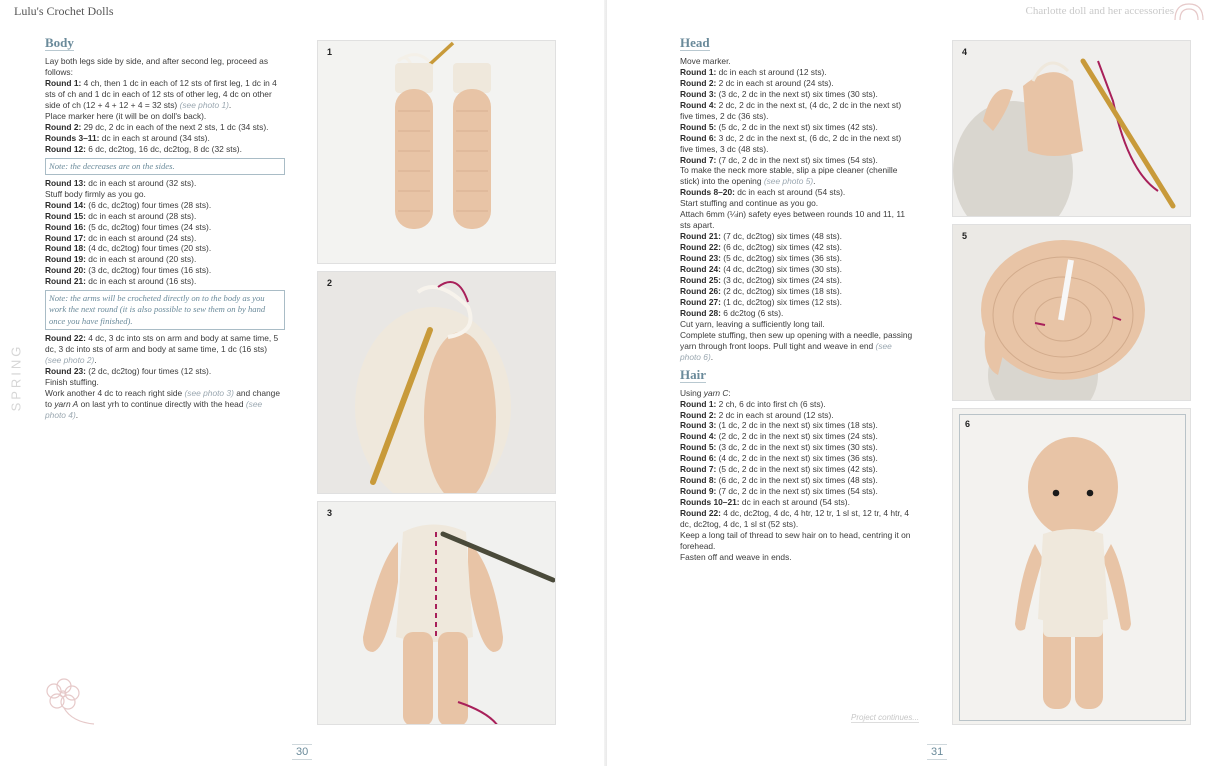  I want to click on head-a-round-1: Round 1: dc in each st around (12 sts)., so click(797, 72).